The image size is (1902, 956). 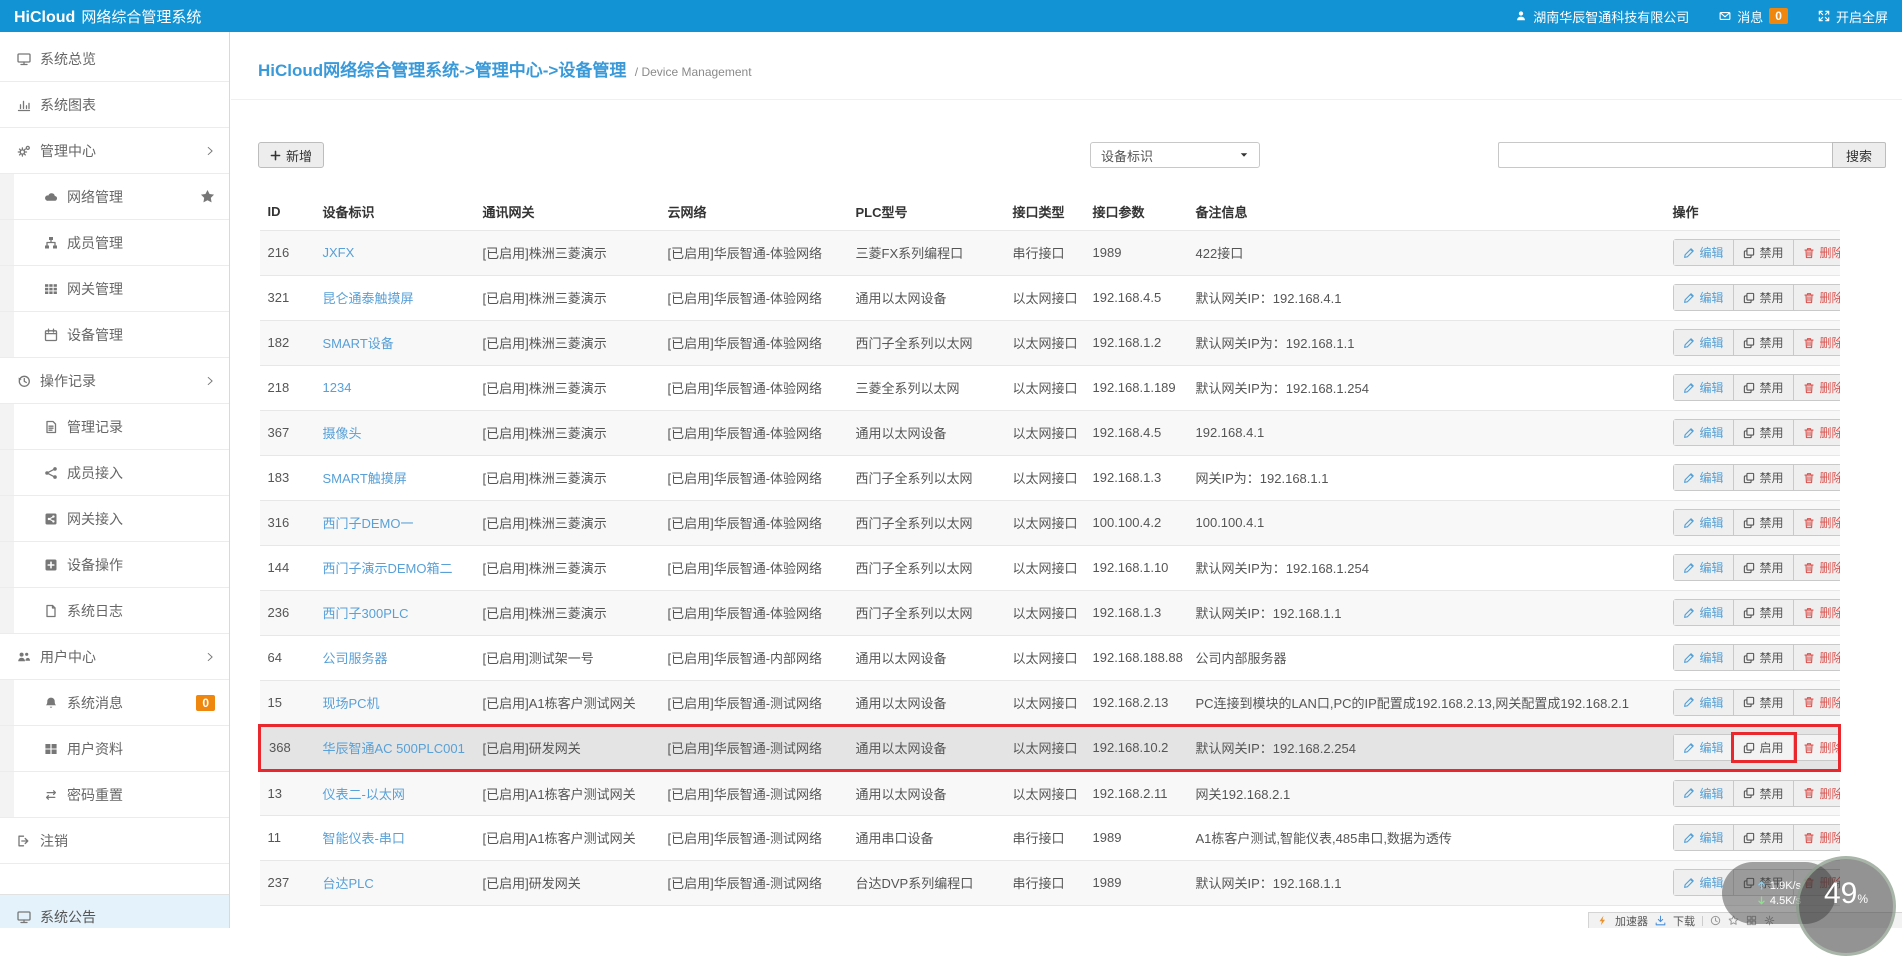 I want to click on sidebar-item-密码重置: 密码重置, so click(x=114, y=795).